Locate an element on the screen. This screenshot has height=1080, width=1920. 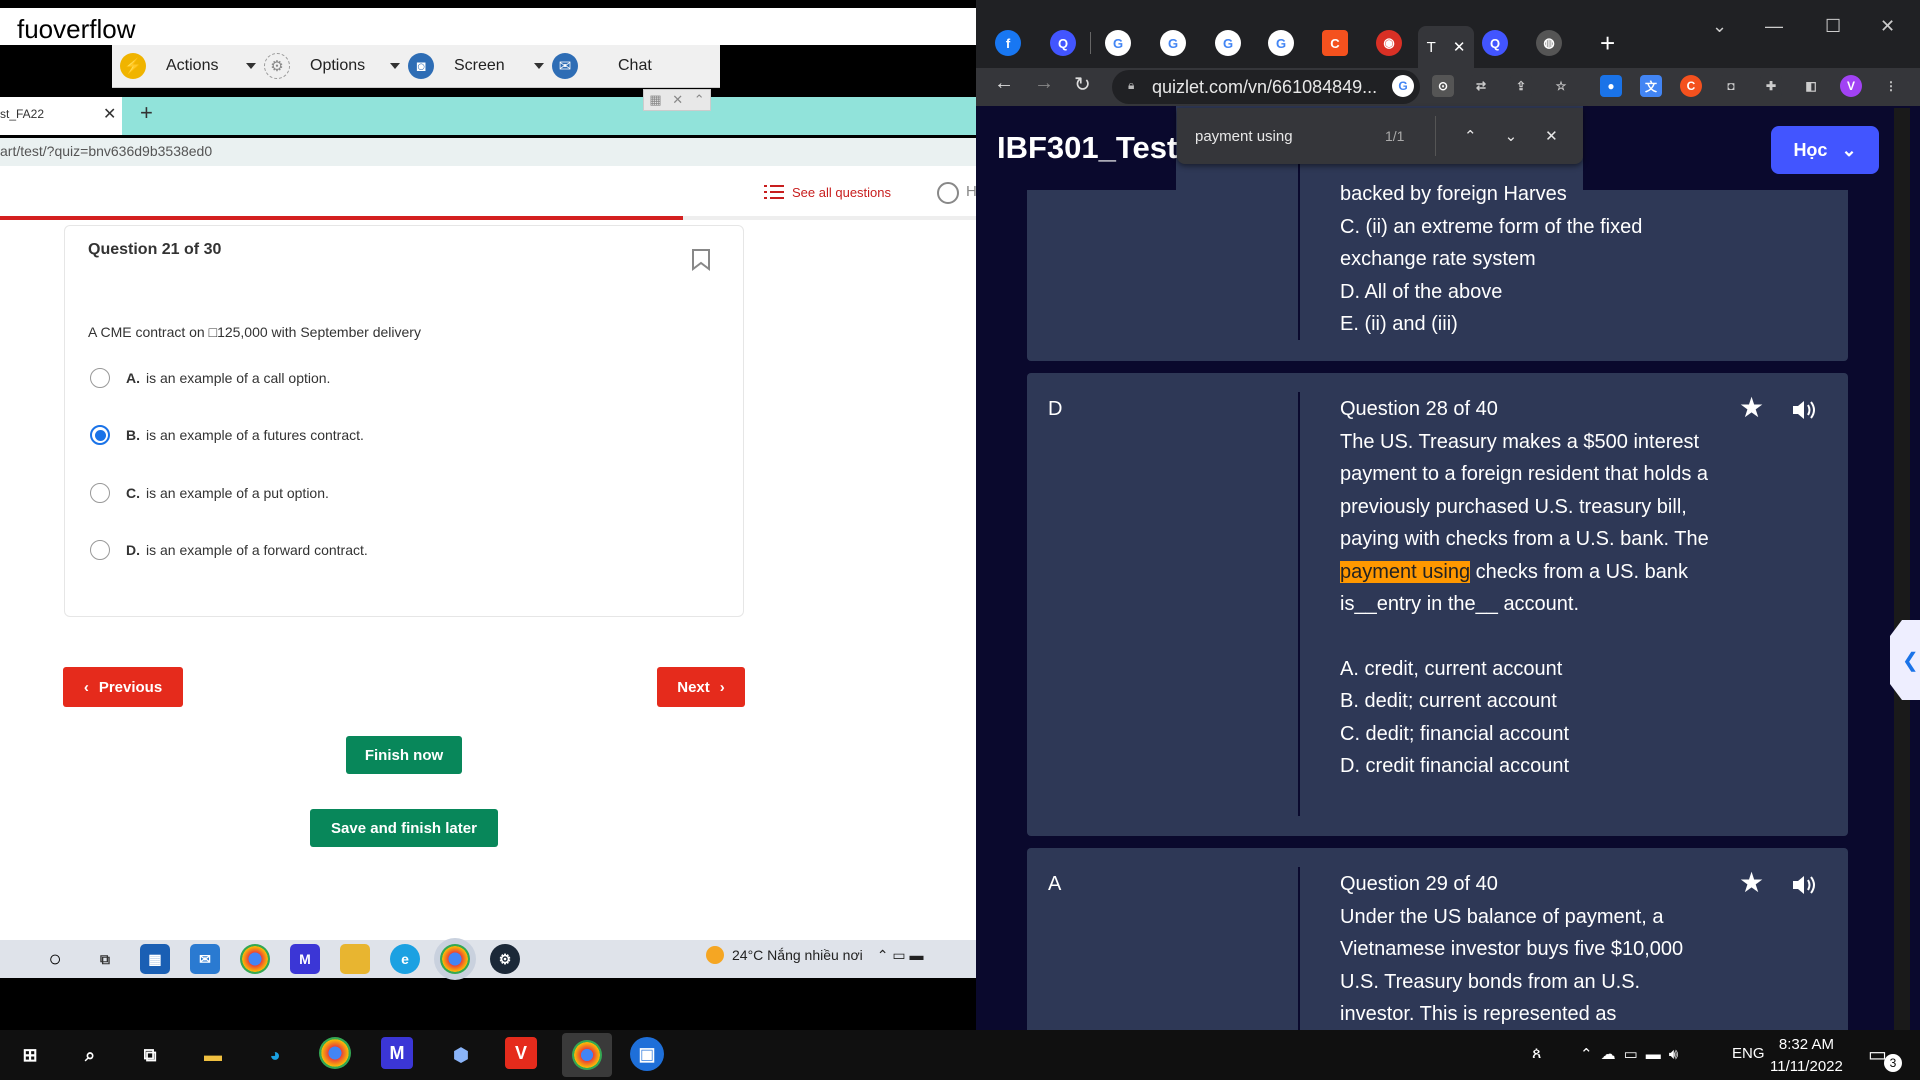
mail-icon: ✉ is located at coordinates (205, 959).